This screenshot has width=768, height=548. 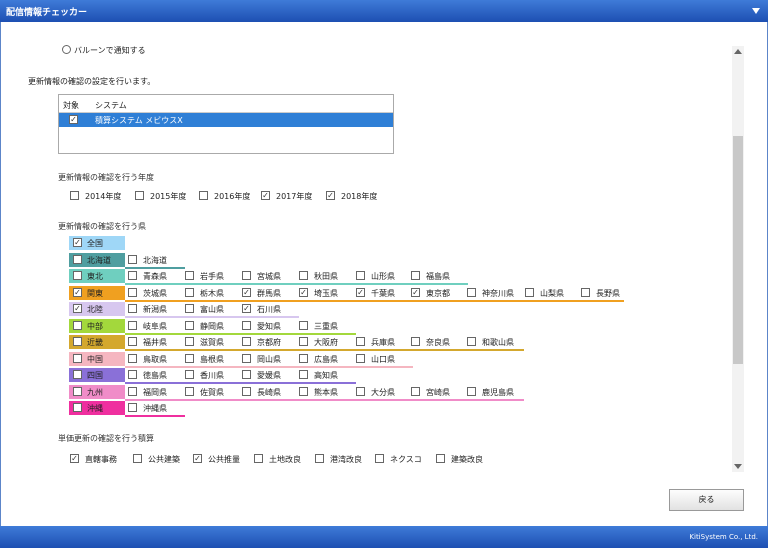 What do you see at coordinates (132, 308) in the screenshot?
I see `pref-4-0-checkbox` at bounding box center [132, 308].